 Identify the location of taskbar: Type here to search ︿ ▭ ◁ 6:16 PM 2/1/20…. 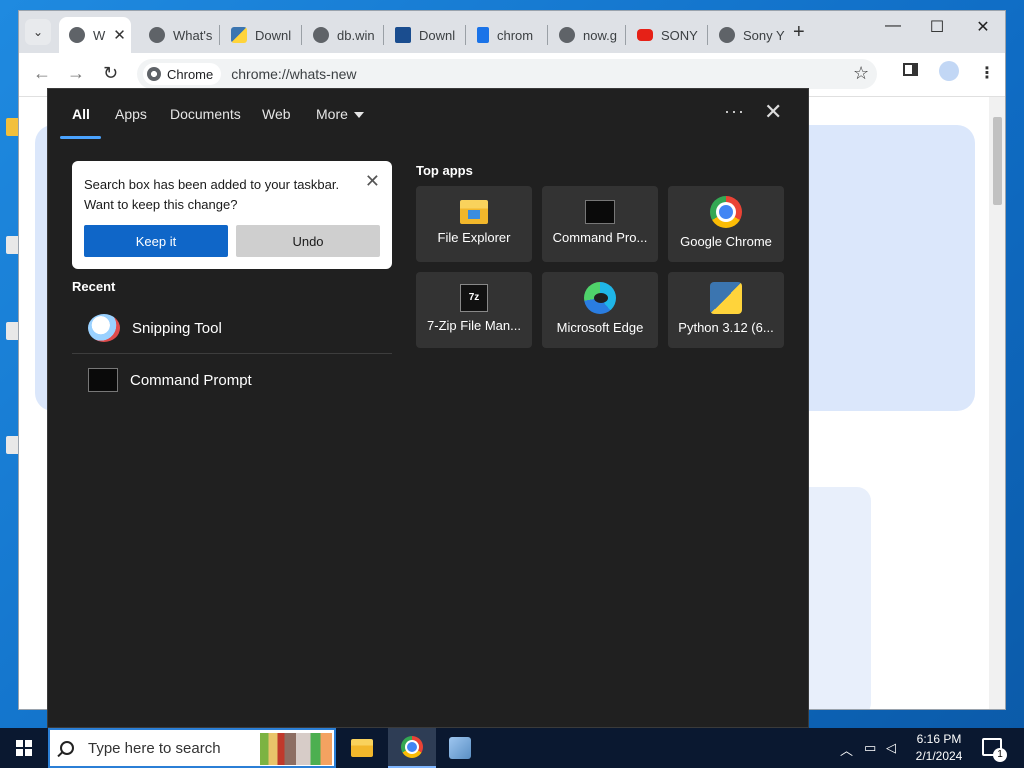
(512, 748).